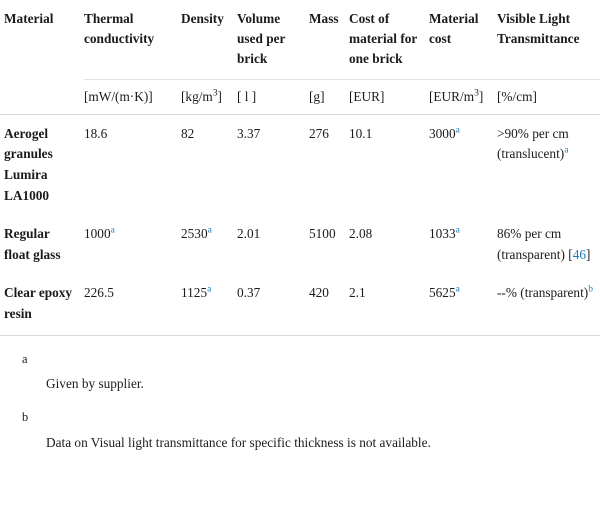  Describe the element at coordinates (132, 96) in the screenshot. I see `unit-thermal-conductivity: [mW/(m·K)]` at that location.